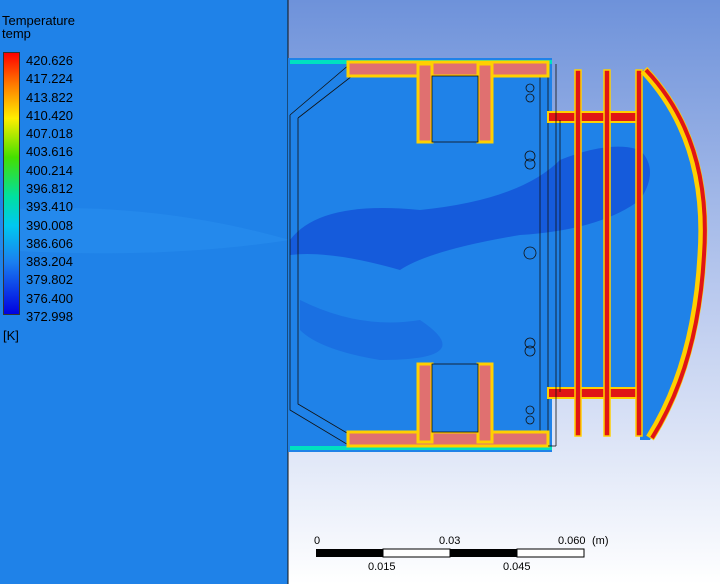  What do you see at coordinates (517, 567) in the screenshot?
I see `scale-bar-bottom-label: 0.045` at bounding box center [517, 567].